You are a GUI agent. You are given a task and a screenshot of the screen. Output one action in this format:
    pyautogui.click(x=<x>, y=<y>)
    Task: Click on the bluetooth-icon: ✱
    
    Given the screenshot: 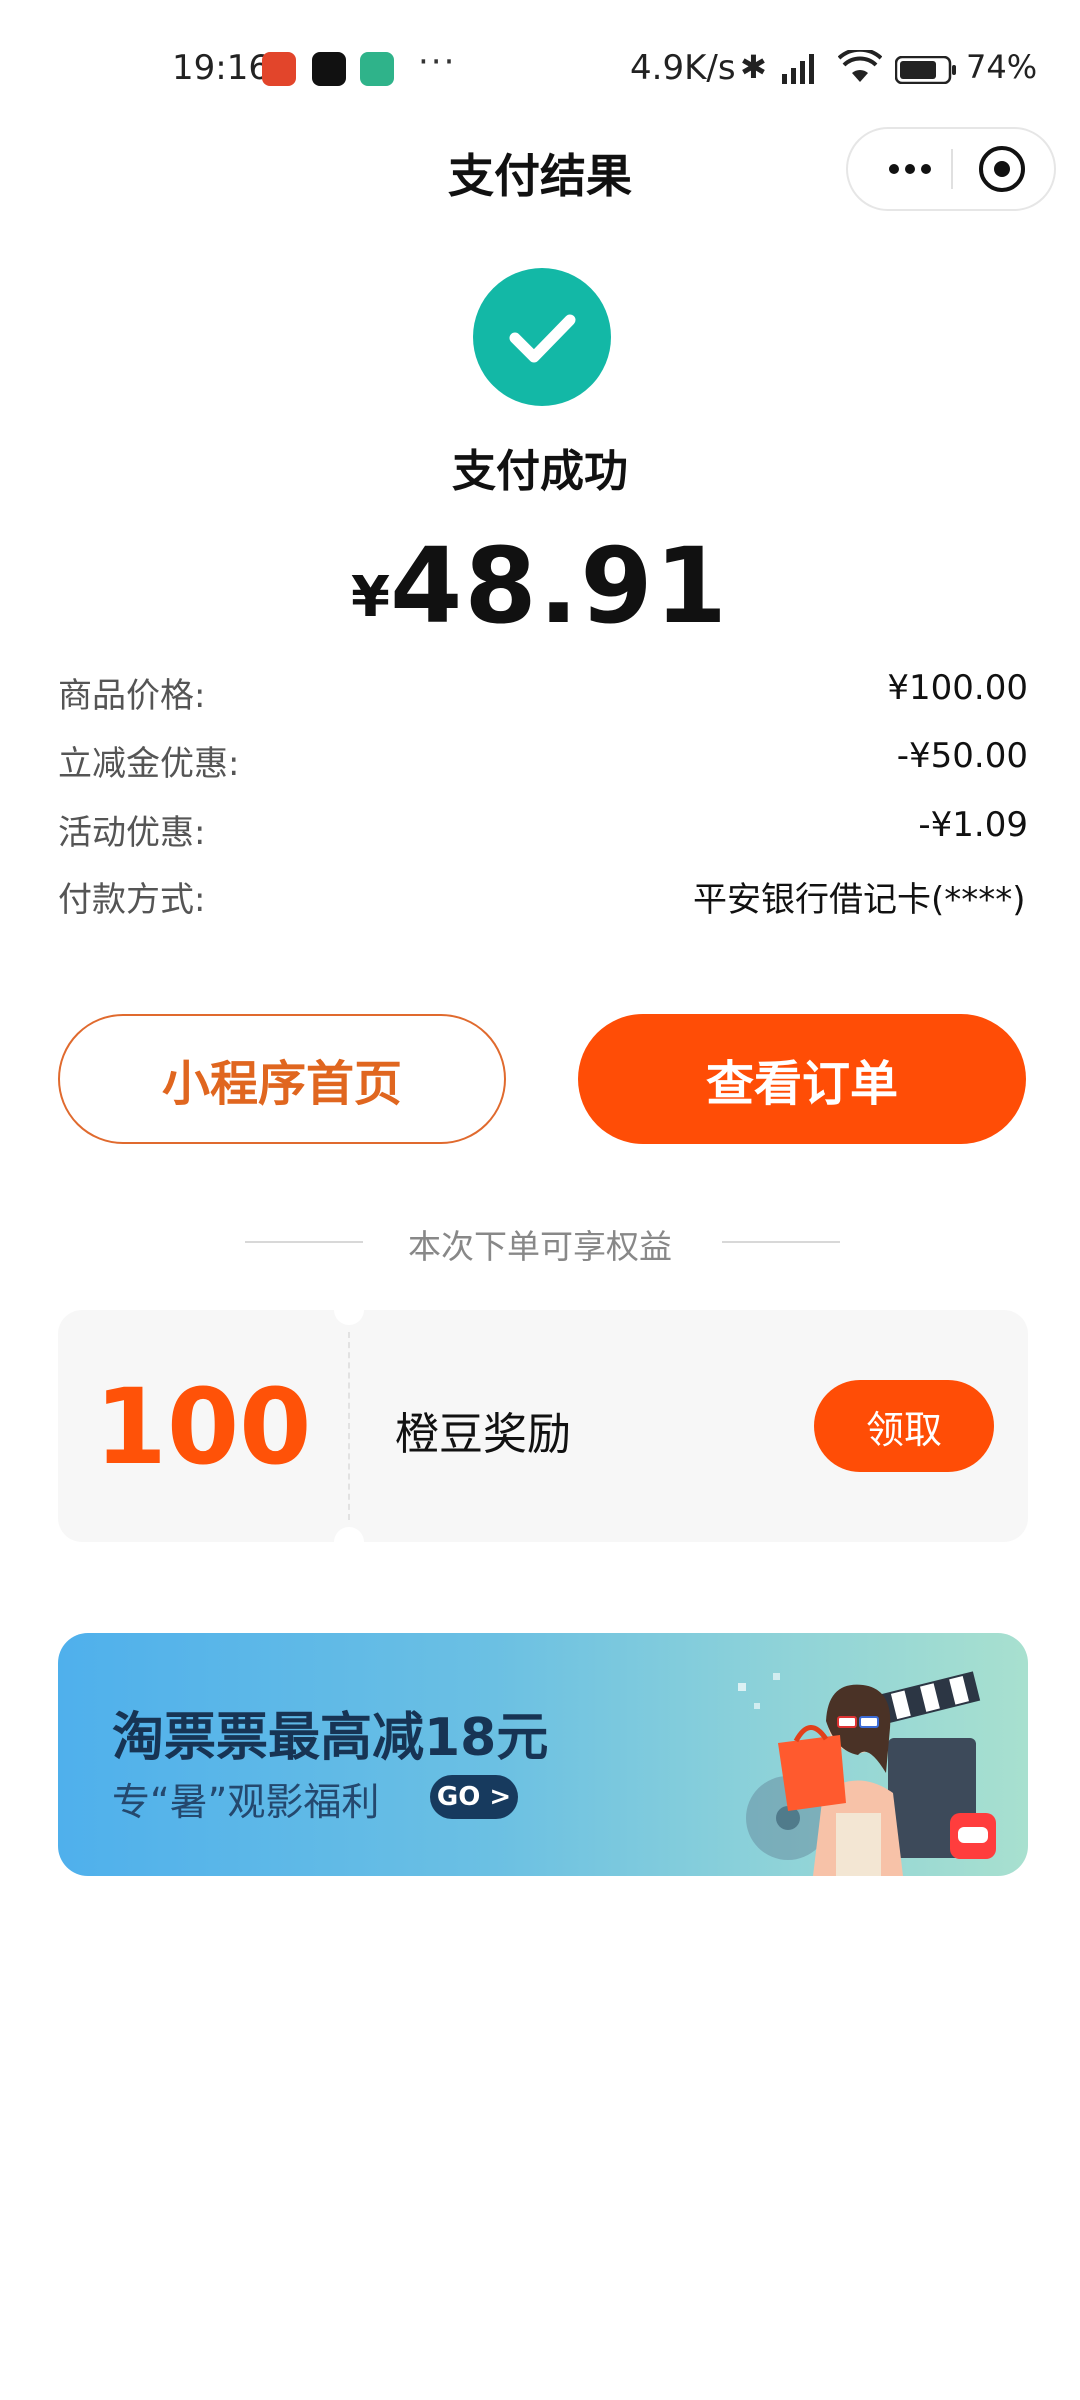 What is the action you would take?
    pyautogui.click(x=753, y=67)
    